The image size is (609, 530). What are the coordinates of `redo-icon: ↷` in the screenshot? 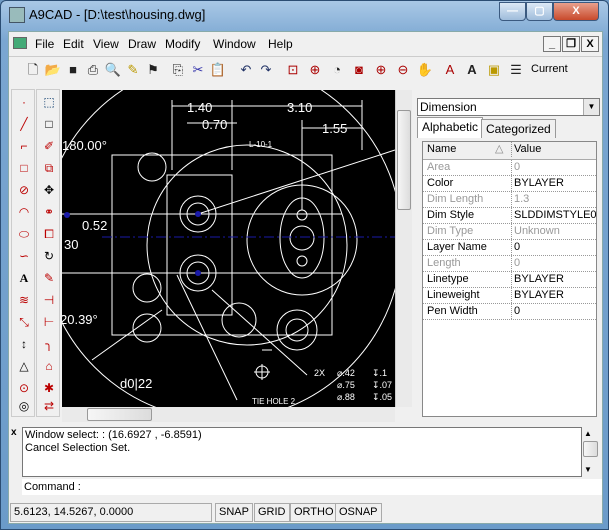 It's located at (266, 70).